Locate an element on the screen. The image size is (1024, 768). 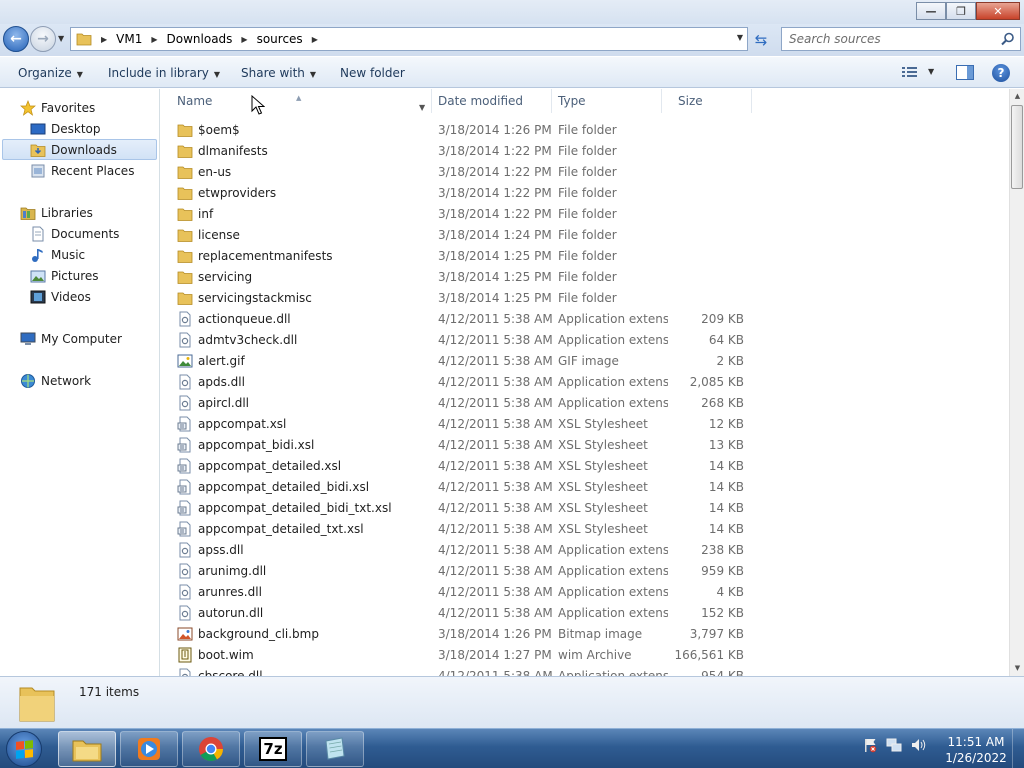
vertical-scrollbar: ▲ ▼ is located at coordinates (1016, 382).